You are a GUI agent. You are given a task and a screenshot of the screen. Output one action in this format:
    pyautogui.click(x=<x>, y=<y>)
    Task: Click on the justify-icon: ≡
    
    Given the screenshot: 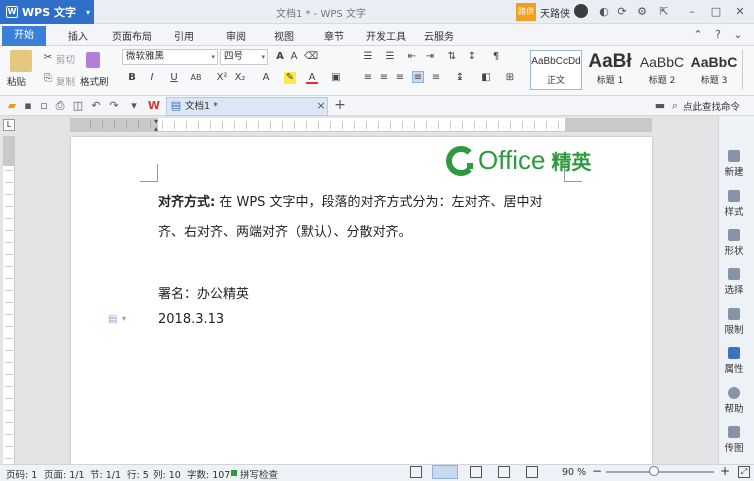 What is the action you would take?
    pyautogui.click(x=418, y=77)
    